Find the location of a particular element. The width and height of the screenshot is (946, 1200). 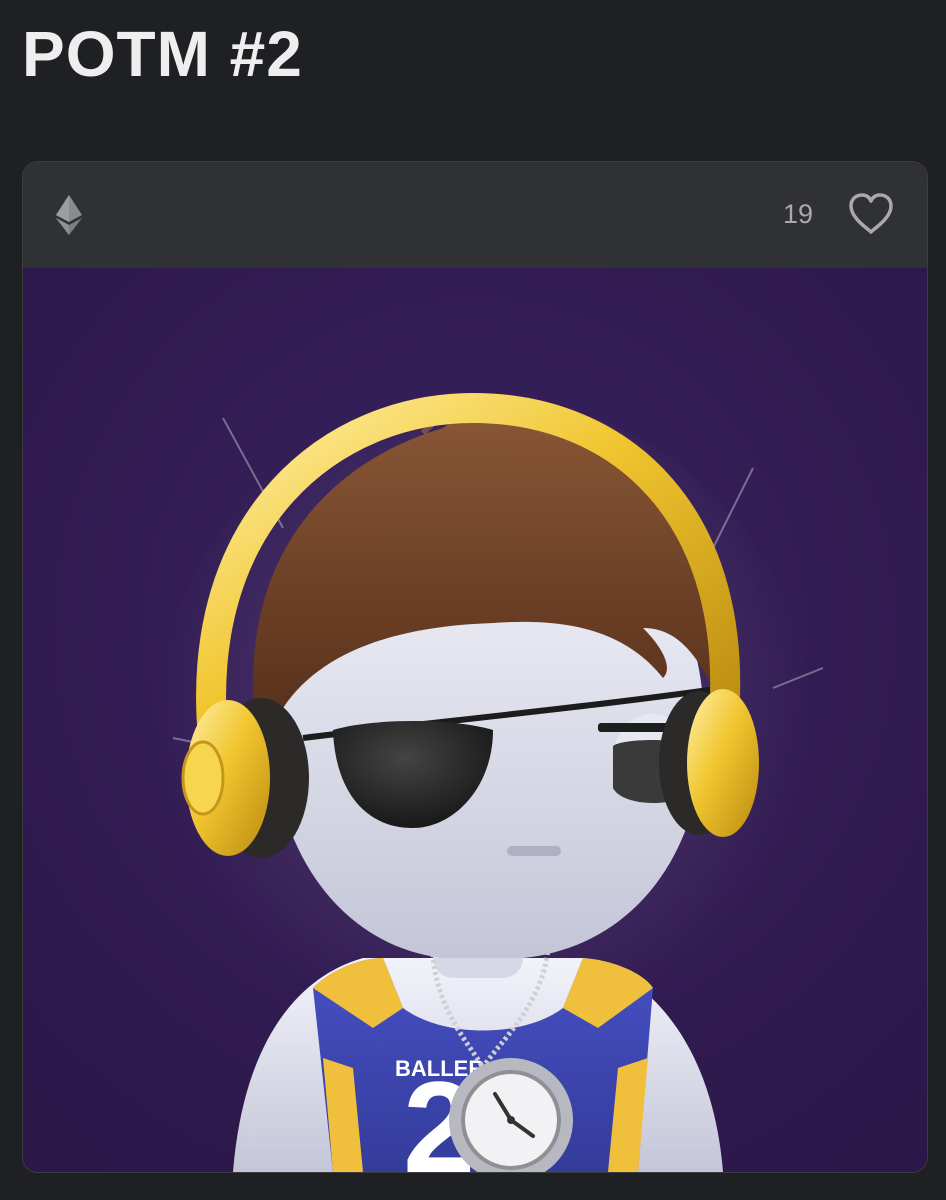

headphones-right-cup is located at coordinates (709, 763).